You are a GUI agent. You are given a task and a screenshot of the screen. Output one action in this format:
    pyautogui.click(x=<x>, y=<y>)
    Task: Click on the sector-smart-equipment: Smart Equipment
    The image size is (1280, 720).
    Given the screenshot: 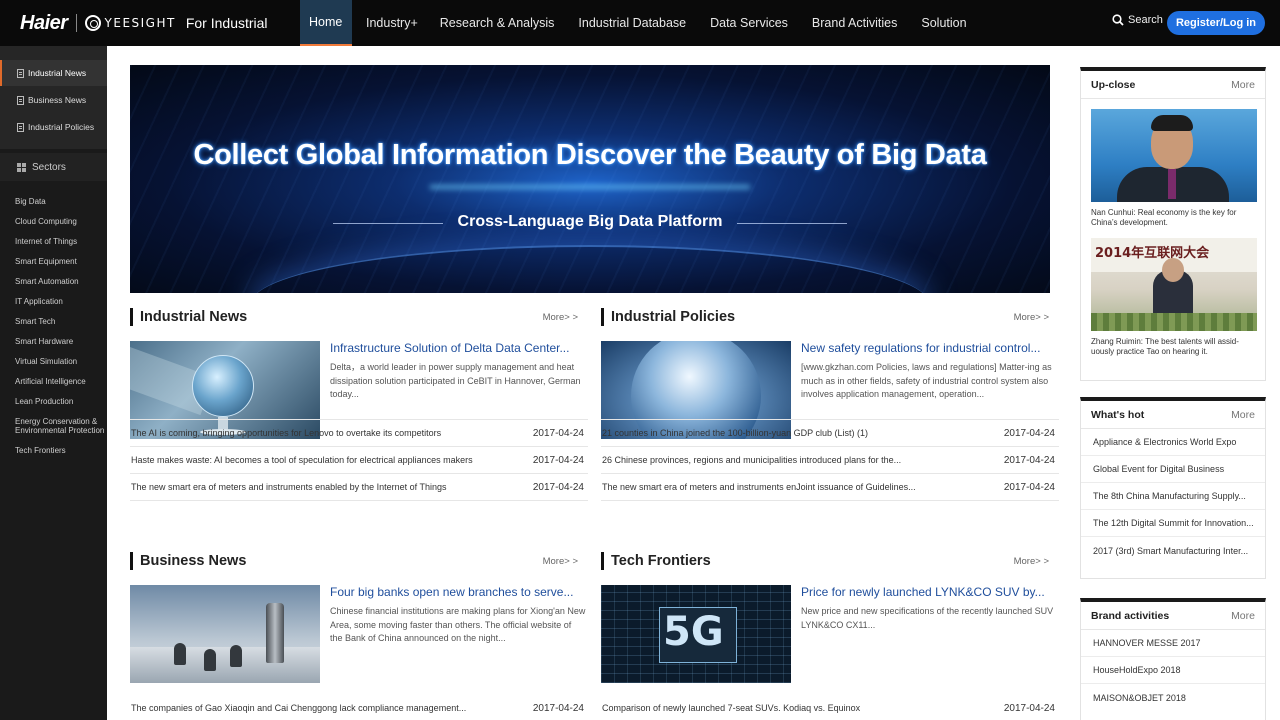 What is the action you would take?
    pyautogui.click(x=53, y=261)
    